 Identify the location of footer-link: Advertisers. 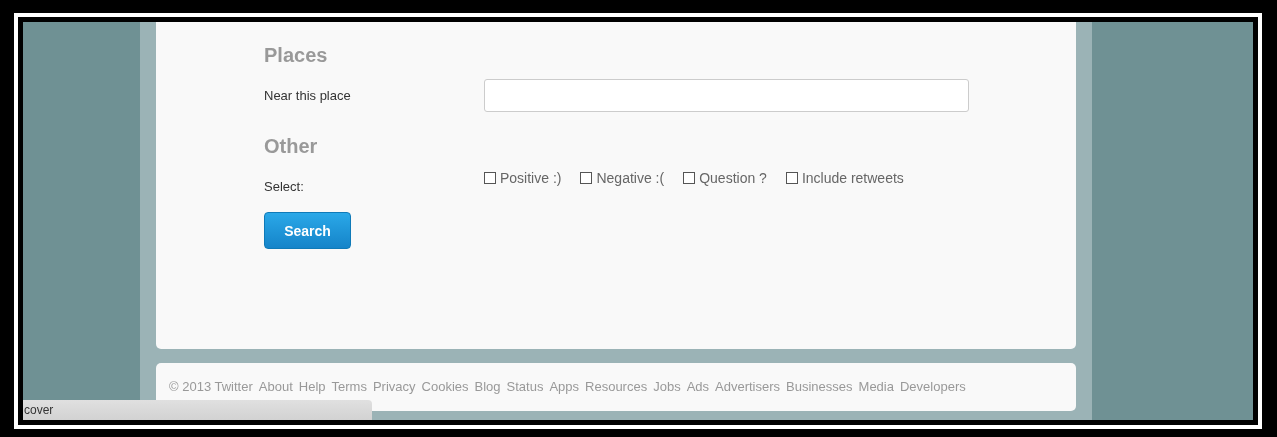
(748, 386).